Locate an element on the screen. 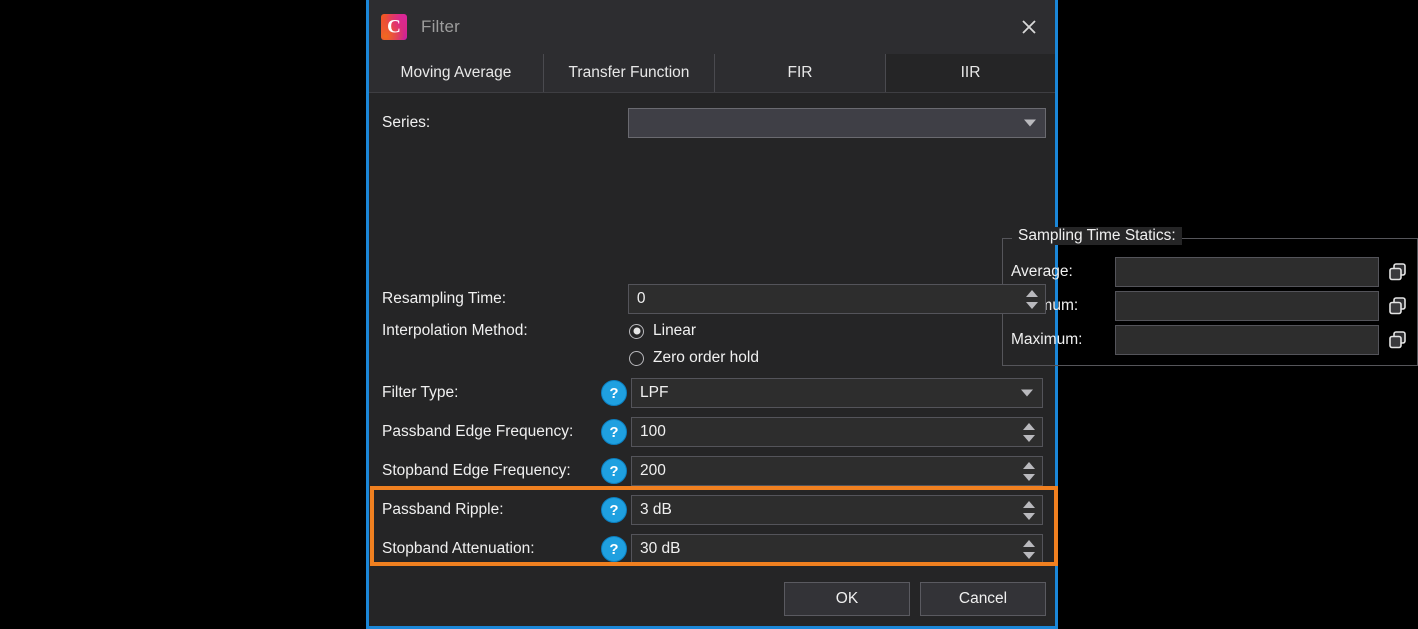  close-icon is located at coordinates (1029, 27).